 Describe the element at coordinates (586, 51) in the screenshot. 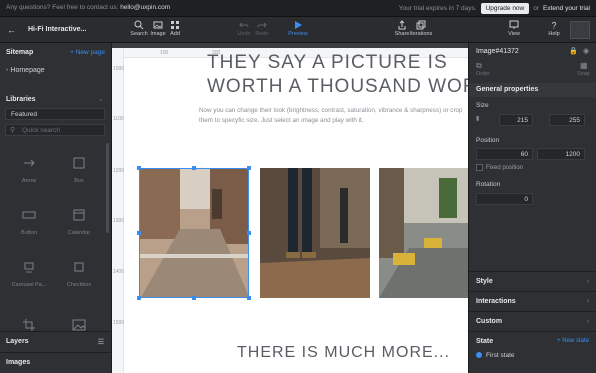

I see `visibility-eye-icon: ◉` at that location.